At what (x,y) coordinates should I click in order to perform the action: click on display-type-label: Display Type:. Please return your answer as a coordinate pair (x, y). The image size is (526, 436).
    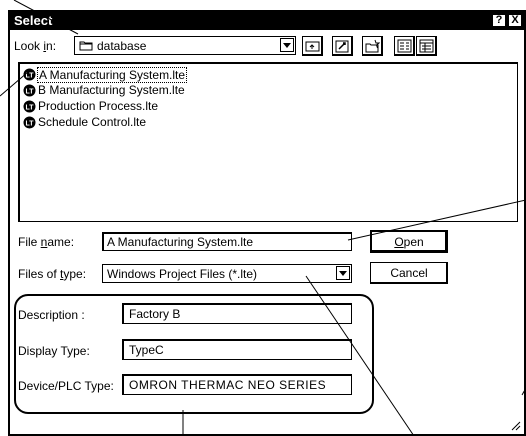
    Looking at the image, I should click on (54, 351).